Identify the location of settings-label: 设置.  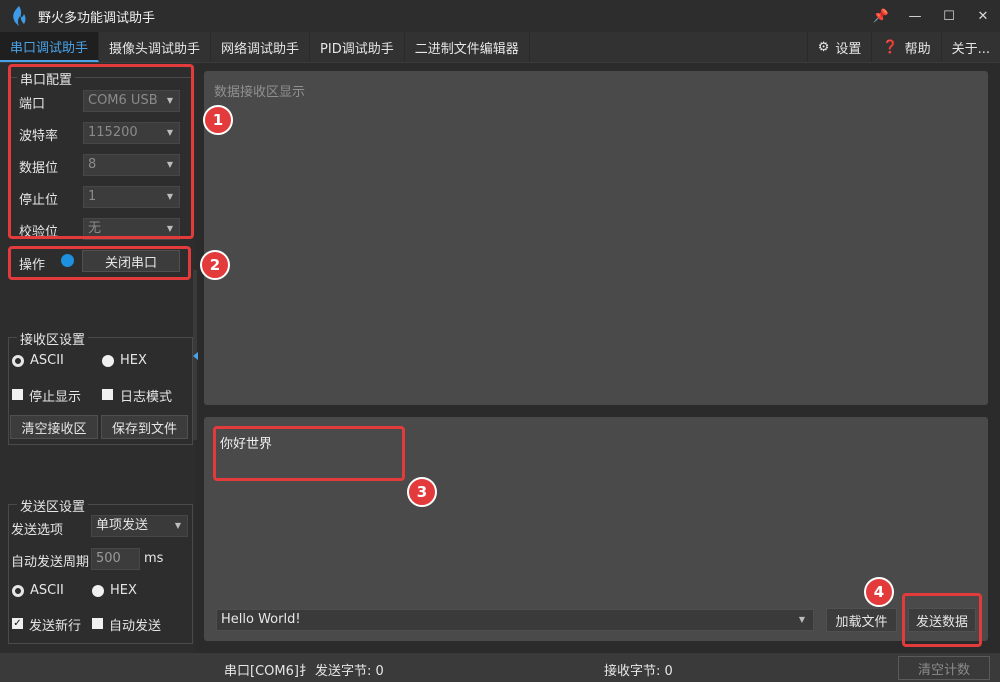
(848, 49).